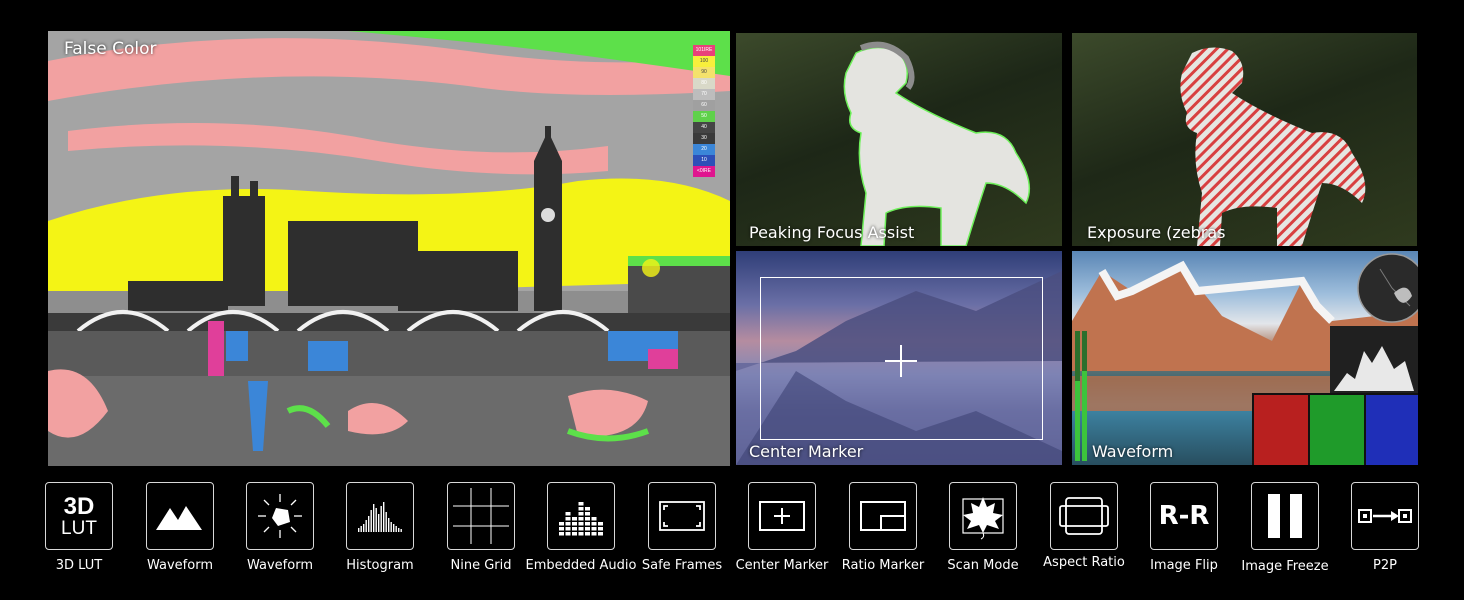 The height and width of the screenshot is (600, 1464). What do you see at coordinates (704, 94) in the screenshot?
I see `false-color-scale-cell: 70` at bounding box center [704, 94].